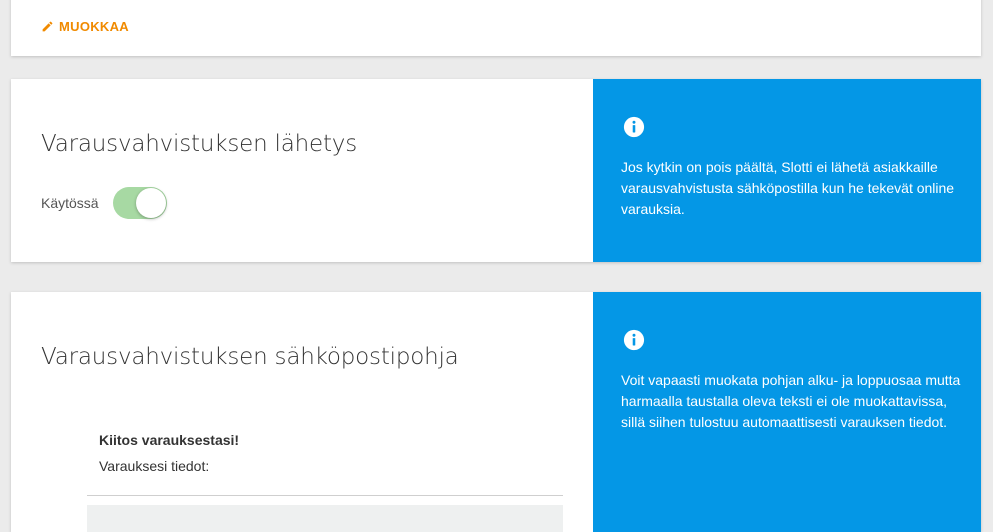  I want to click on email-template-title: Varausvahvistuksen sähköpostipohja, so click(250, 357).